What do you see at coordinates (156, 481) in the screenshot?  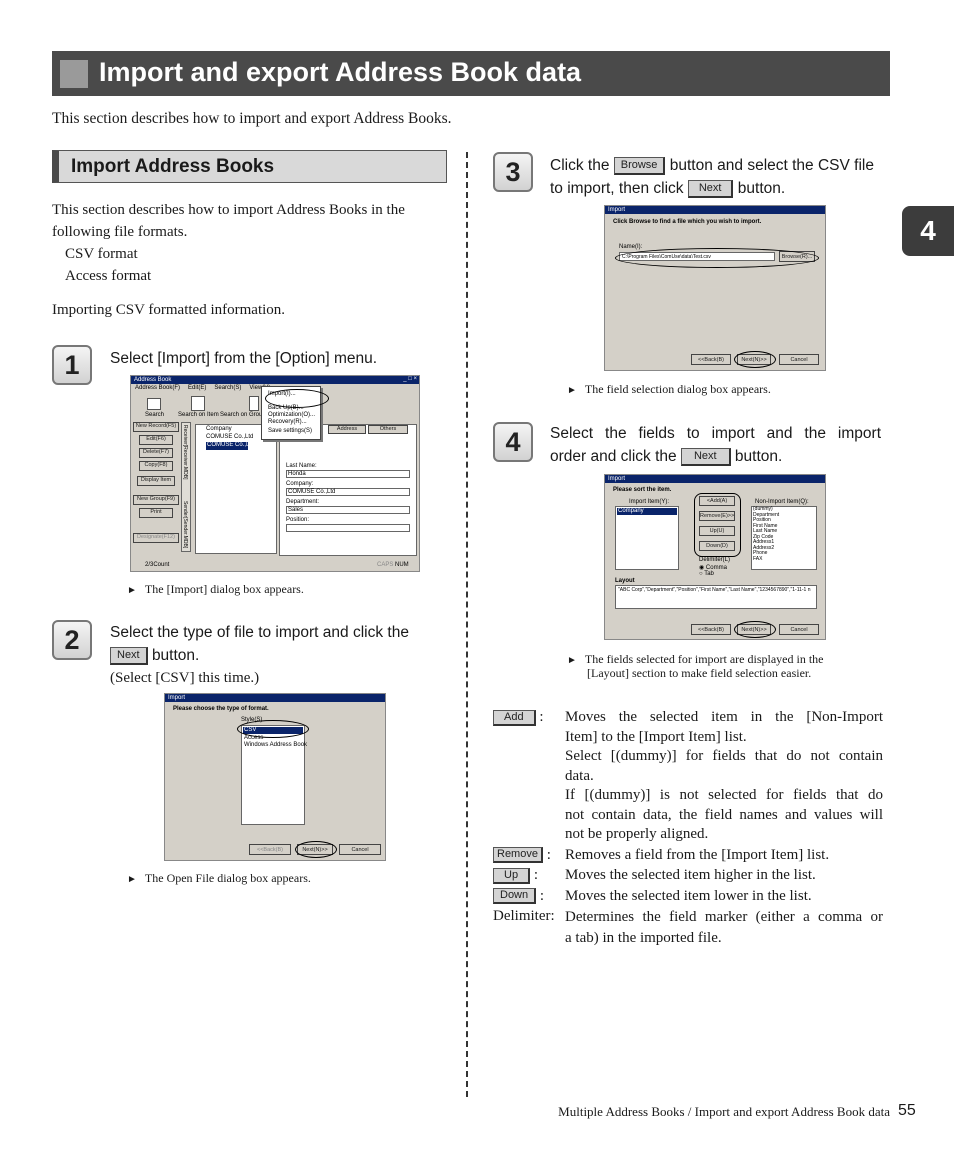 I see `display-item-button: Display Item` at bounding box center [156, 481].